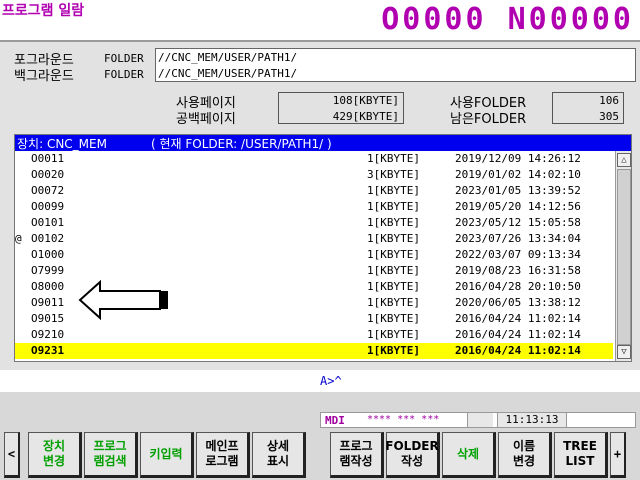 The image size is (640, 480). I want to click on status-strip: MDI **** *** *** 11:13:13, so click(478, 420).